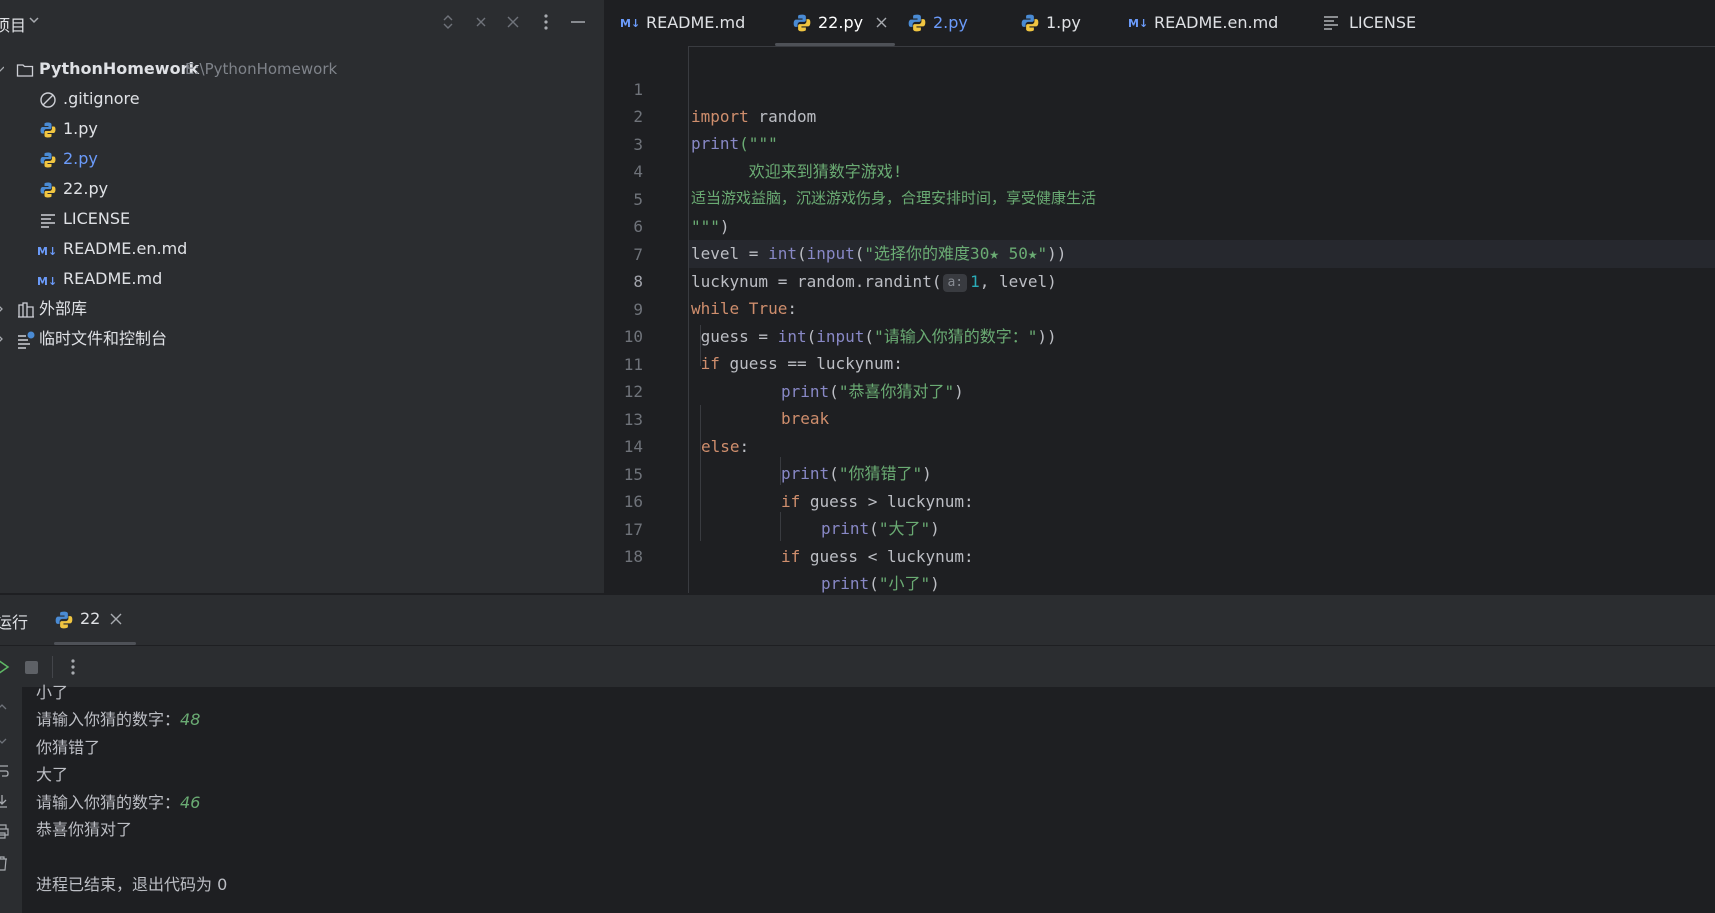 This screenshot has width=1715, height=913. Describe the element at coordinates (687, 23) in the screenshot. I see `tab-readme-md: M↓ README.md` at that location.